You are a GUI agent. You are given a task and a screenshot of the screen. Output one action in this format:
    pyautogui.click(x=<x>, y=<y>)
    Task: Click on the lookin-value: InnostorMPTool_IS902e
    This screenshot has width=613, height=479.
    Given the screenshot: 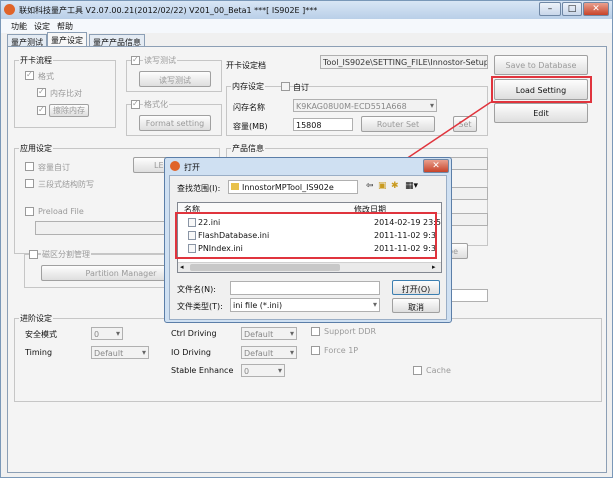 What is the action you would take?
    pyautogui.click(x=288, y=187)
    